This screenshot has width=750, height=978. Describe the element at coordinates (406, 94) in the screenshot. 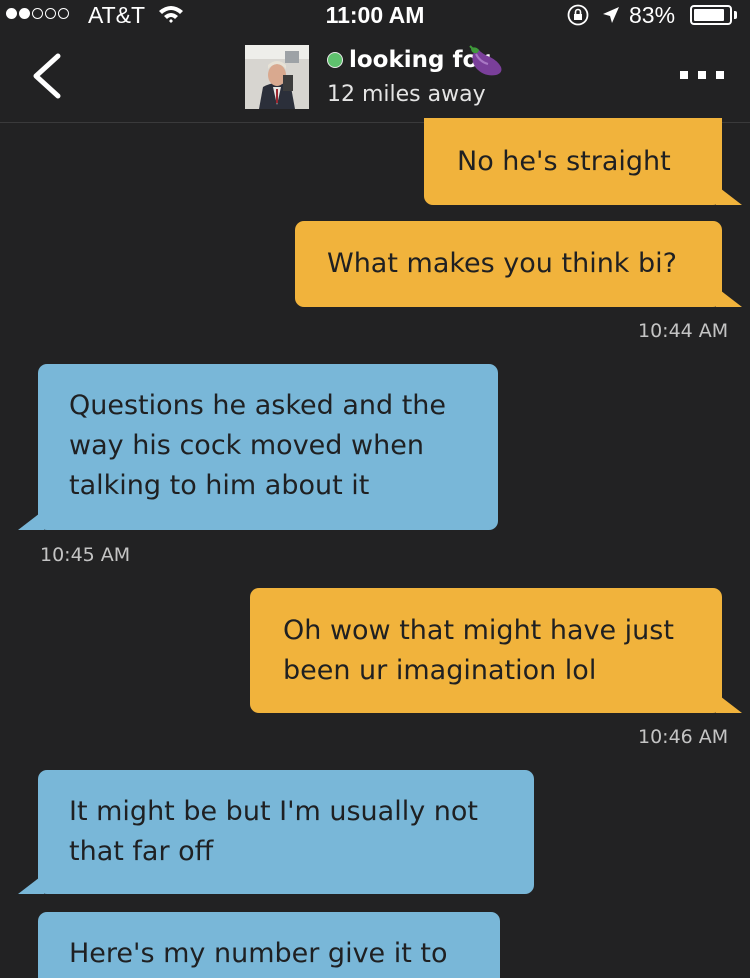

I see `distance-label: 12 miles away` at that location.